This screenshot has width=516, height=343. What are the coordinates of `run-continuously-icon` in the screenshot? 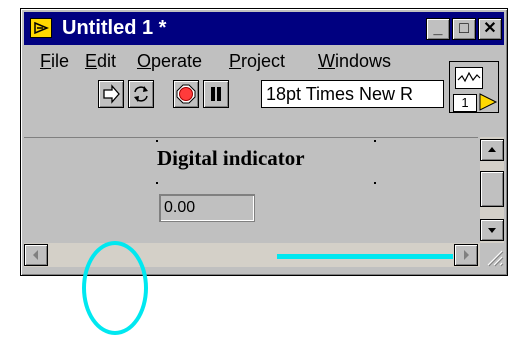 It's located at (141, 94).